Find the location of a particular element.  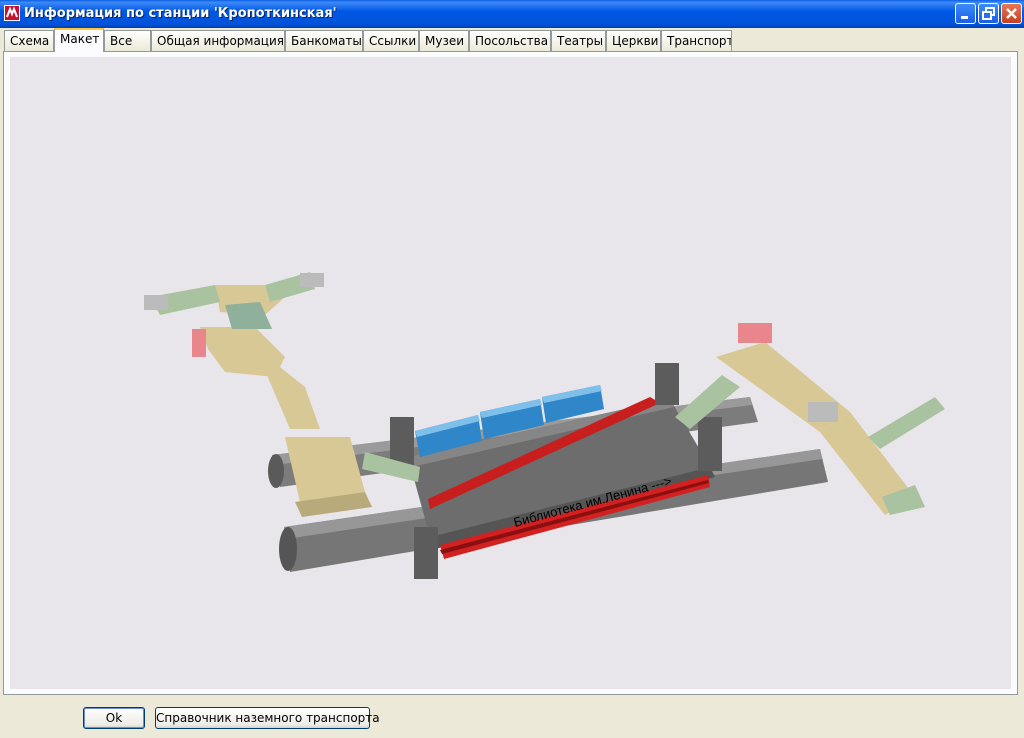

close-button is located at coordinates (1011, 13).